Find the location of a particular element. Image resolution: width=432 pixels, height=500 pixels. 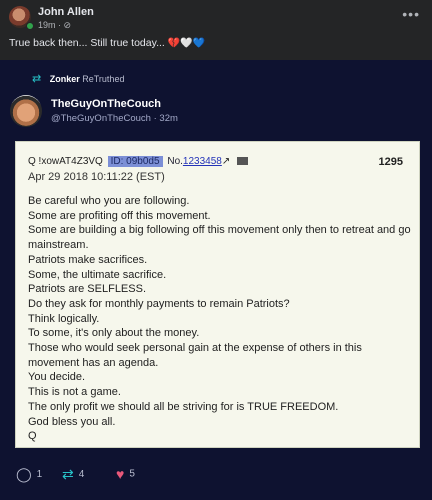

more-options-icon: ••• is located at coordinates (411, 14).